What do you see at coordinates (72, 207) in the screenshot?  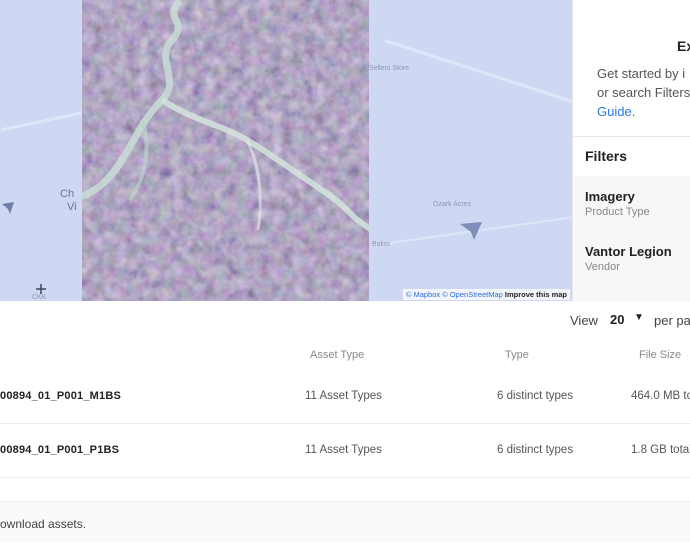 I see `map-label: Vi` at bounding box center [72, 207].